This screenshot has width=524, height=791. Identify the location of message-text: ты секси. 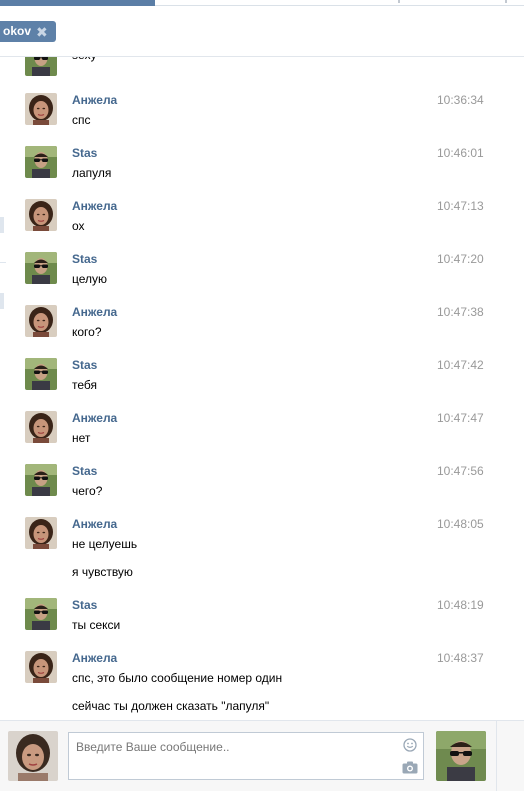
(96, 625).